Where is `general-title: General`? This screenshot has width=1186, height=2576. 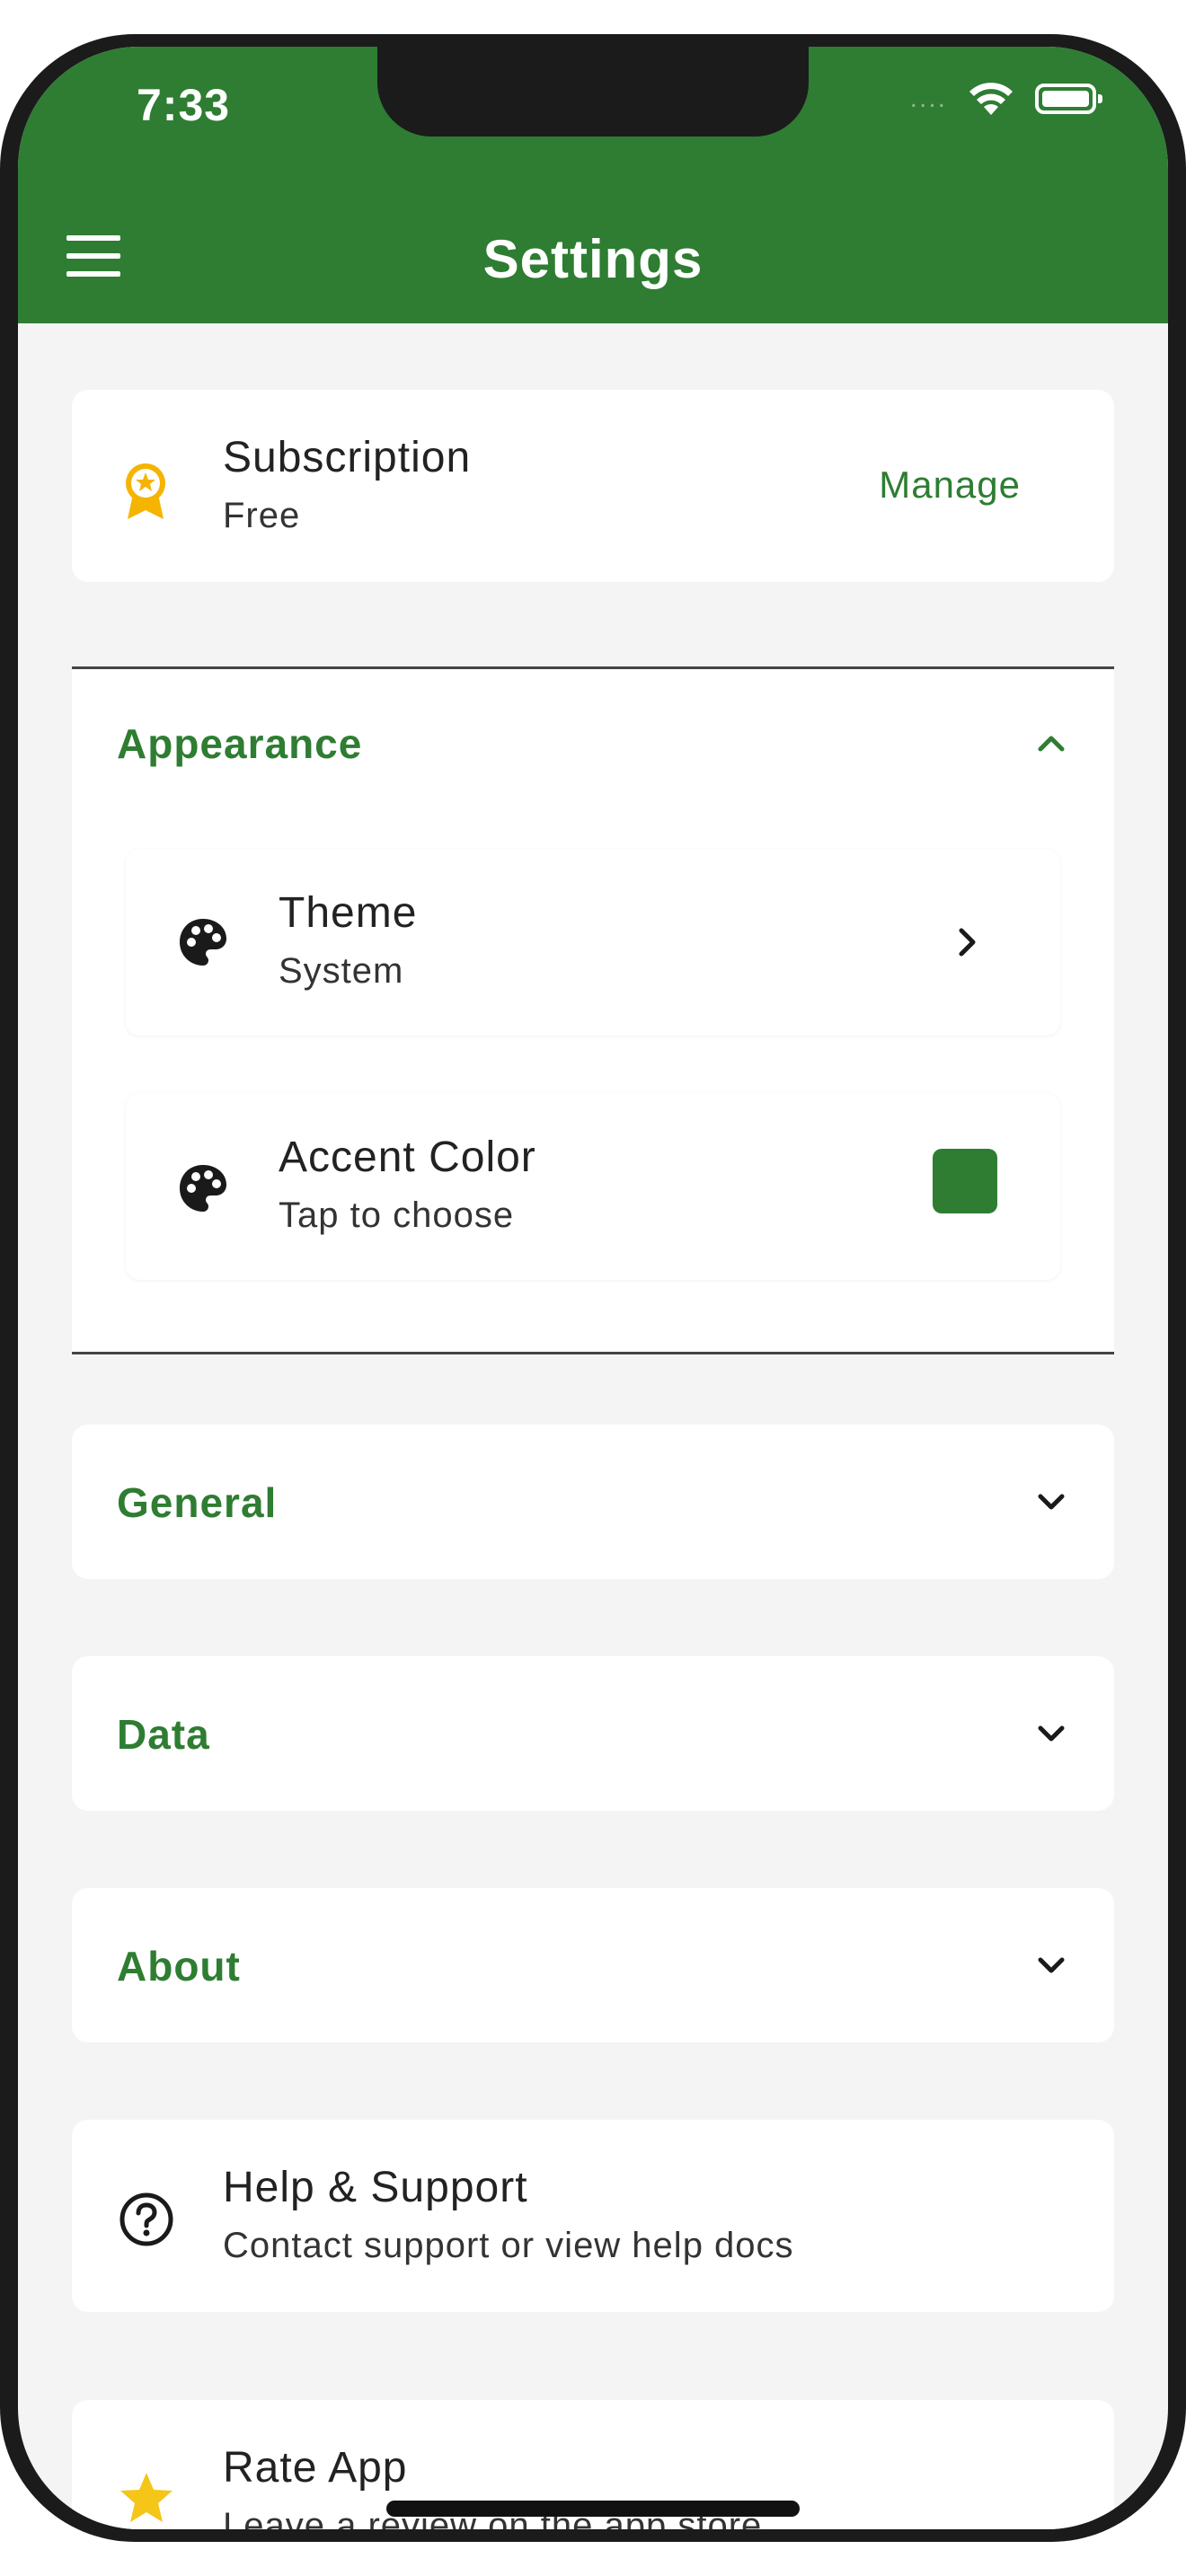 general-title: General is located at coordinates (197, 1502).